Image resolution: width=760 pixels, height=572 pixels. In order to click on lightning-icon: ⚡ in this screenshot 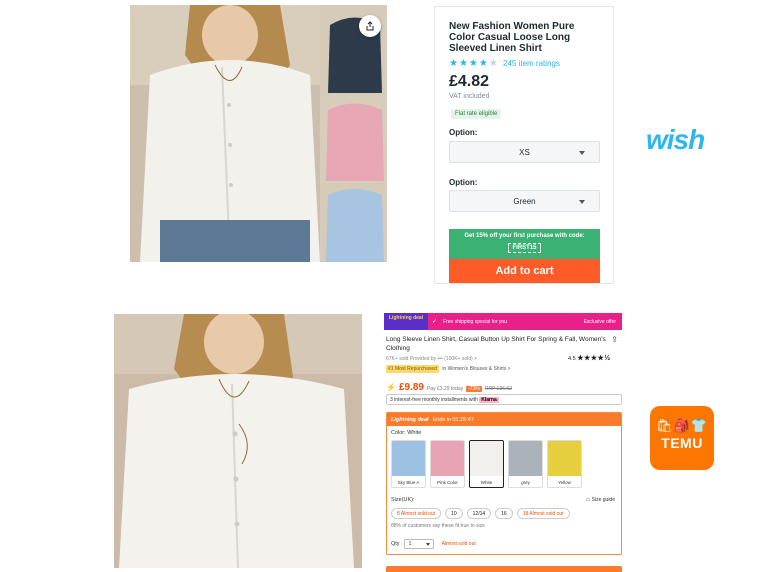, I will do `click(391, 387)`.